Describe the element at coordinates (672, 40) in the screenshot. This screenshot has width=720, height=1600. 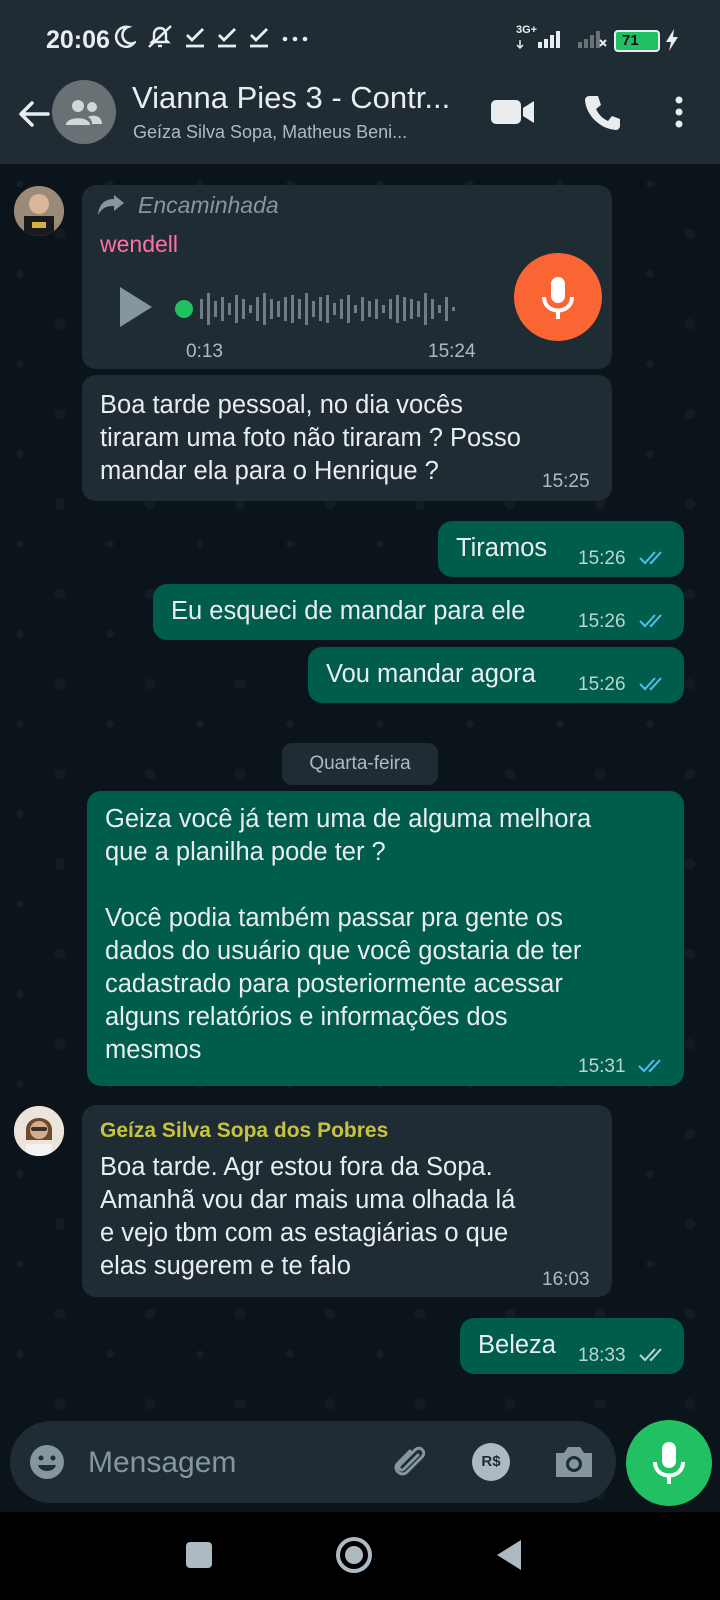
I see `charging-icon` at that location.